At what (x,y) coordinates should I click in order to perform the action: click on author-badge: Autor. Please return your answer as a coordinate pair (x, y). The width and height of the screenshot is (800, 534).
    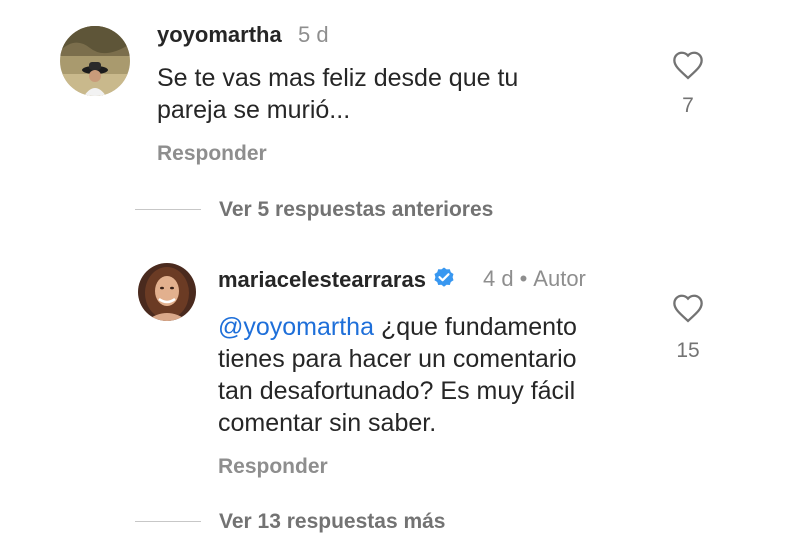
    Looking at the image, I should click on (559, 278).